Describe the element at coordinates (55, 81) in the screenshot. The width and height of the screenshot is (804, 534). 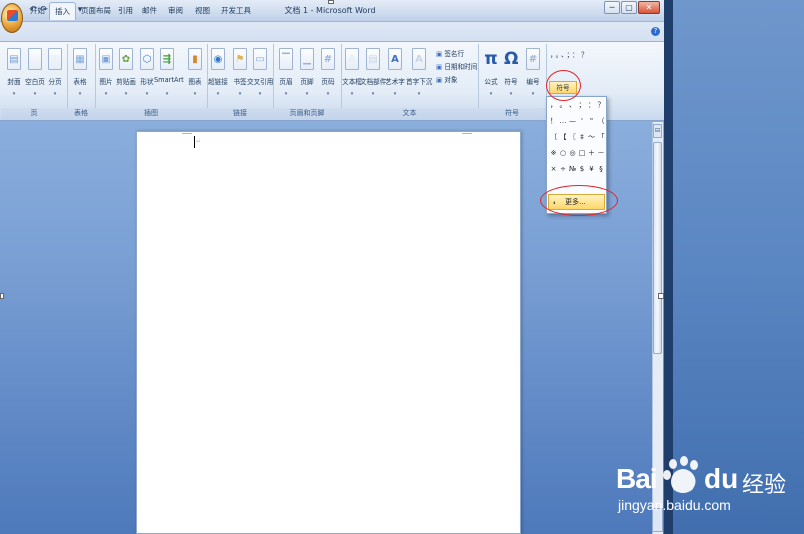
I see `ribbon-button-label: 分页` at that location.